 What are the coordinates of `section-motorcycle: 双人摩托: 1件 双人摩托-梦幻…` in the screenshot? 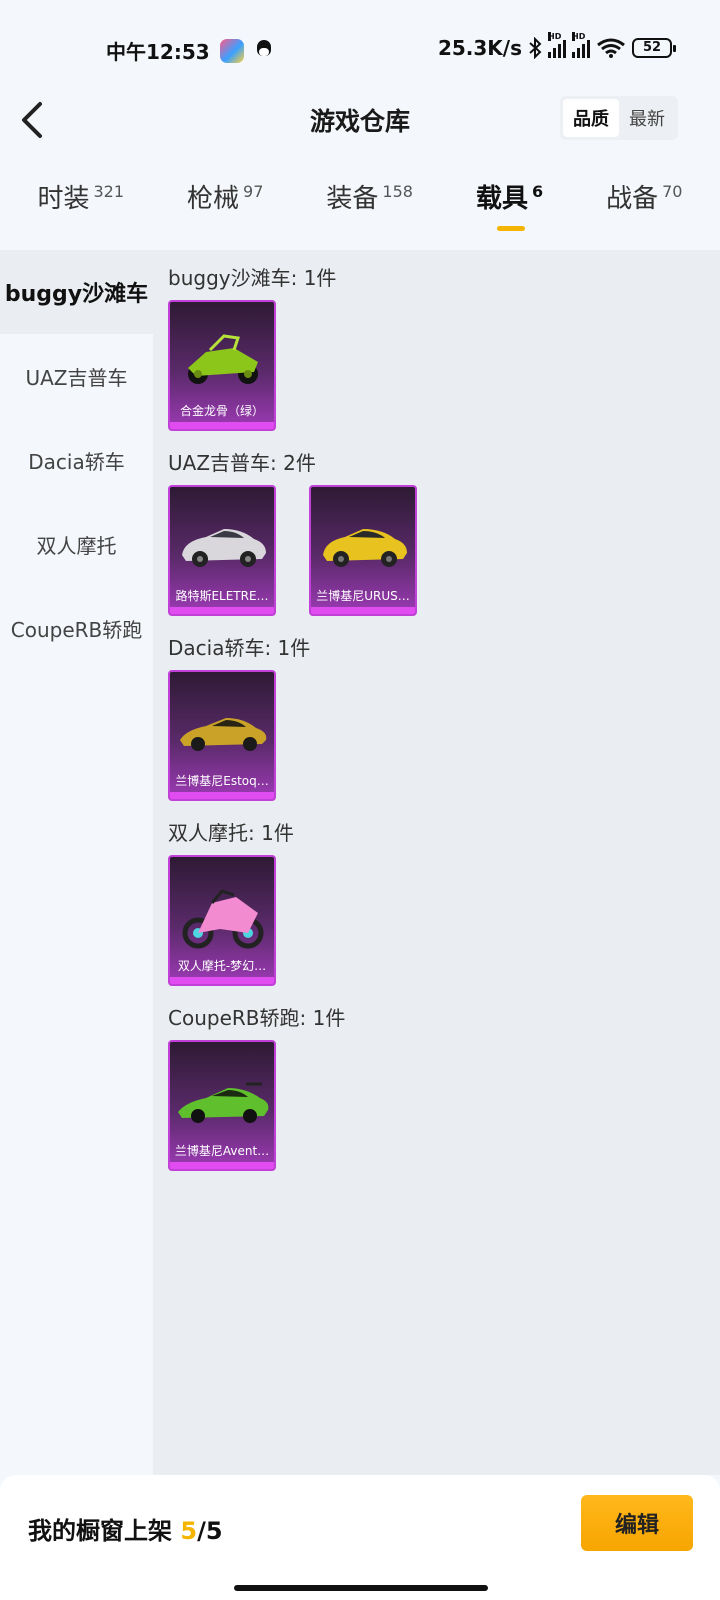 It's located at (444, 897).